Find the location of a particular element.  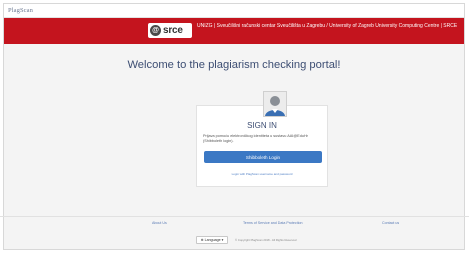

about-us-link: About Us is located at coordinates (159, 223).